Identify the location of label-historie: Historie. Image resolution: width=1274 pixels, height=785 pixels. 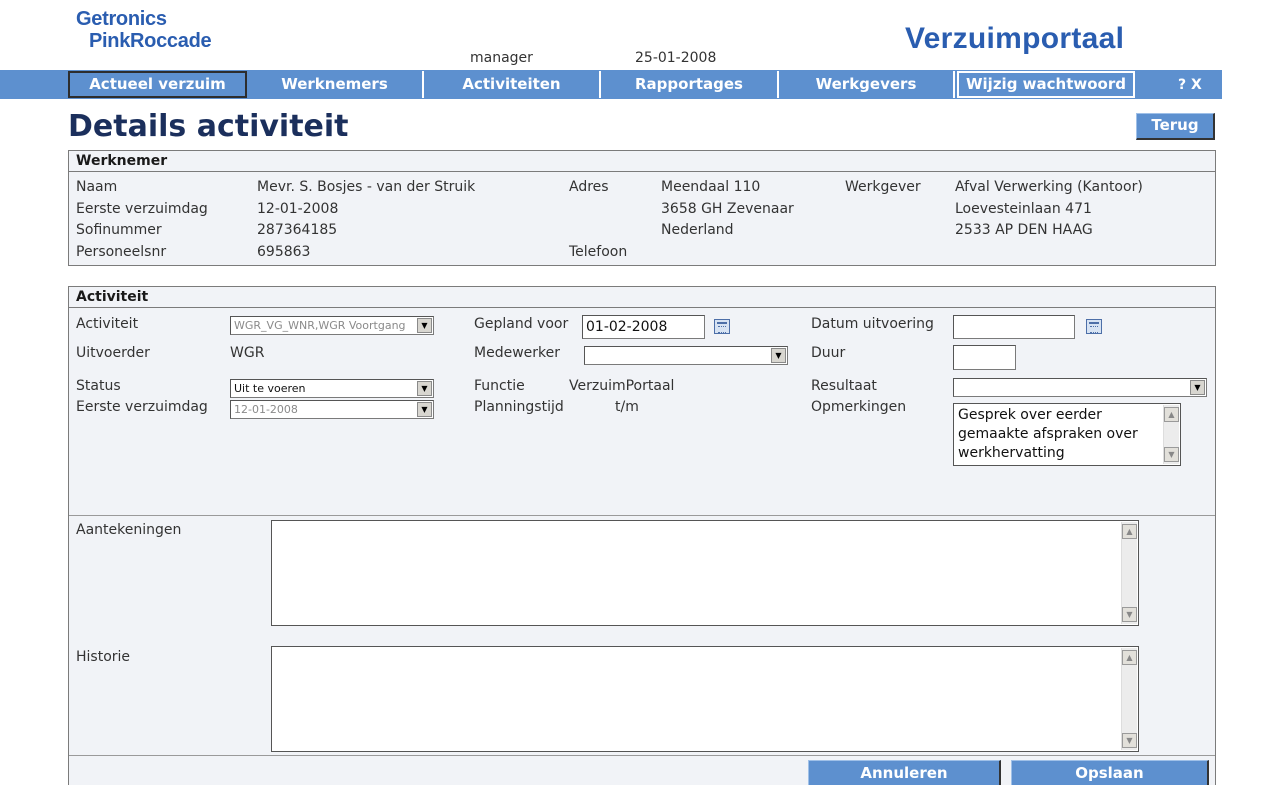
(103, 657).